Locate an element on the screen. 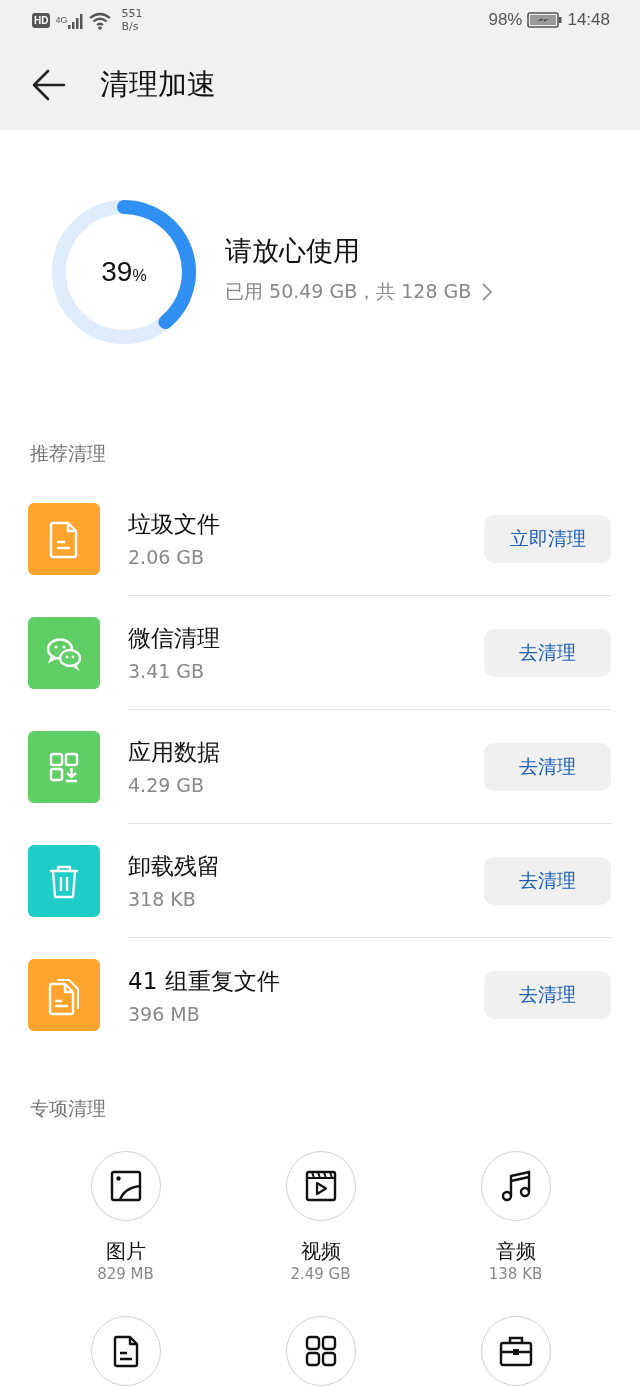 This screenshot has width=640, height=1387. clean-item: 41 组重复文件 396 MB 去清理 is located at coordinates (320, 995).